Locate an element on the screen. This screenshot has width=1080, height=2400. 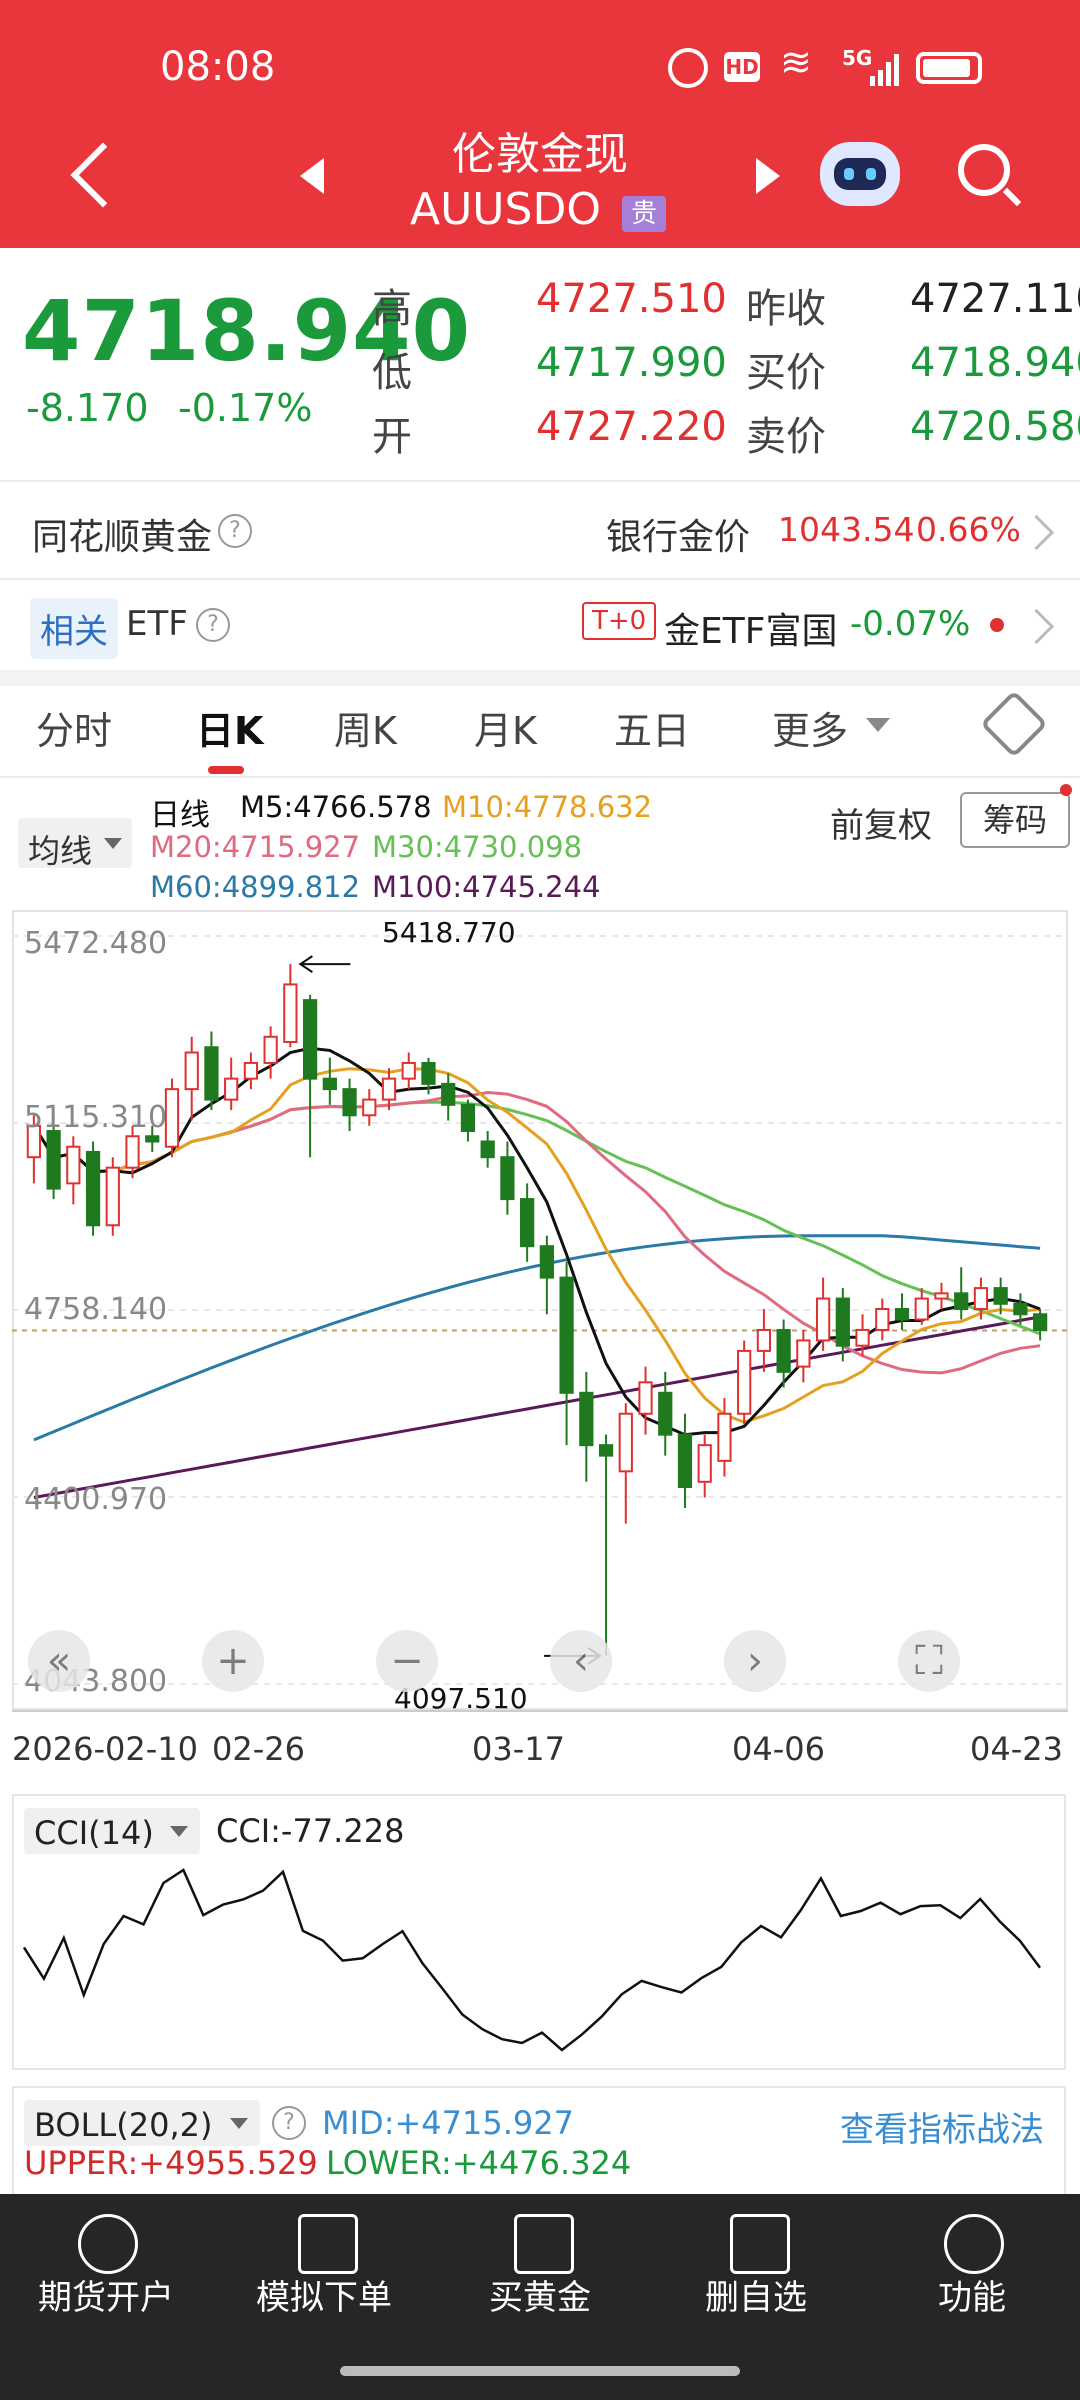
t0-badge: T+0 is located at coordinates (619, 621).